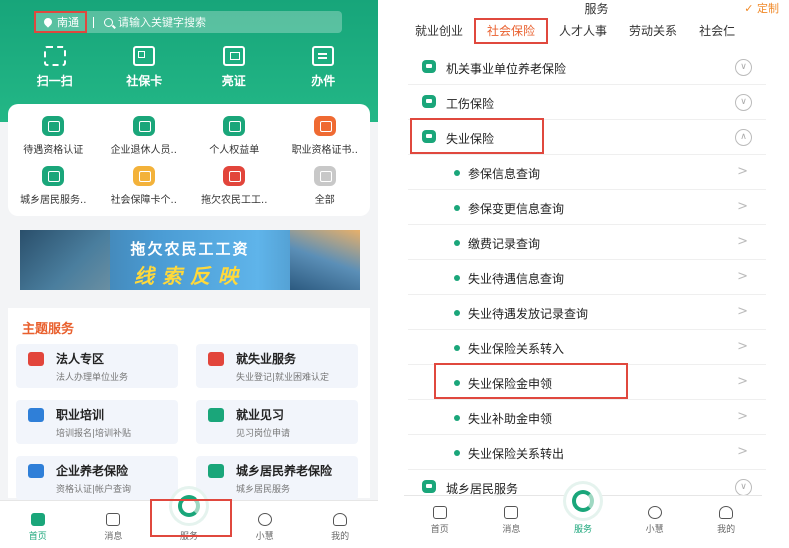 This screenshot has height=548, width=789. What do you see at coordinates (587, 242) in the screenshot?
I see `list-item: 缴费记录查询 >` at bounding box center [587, 242].